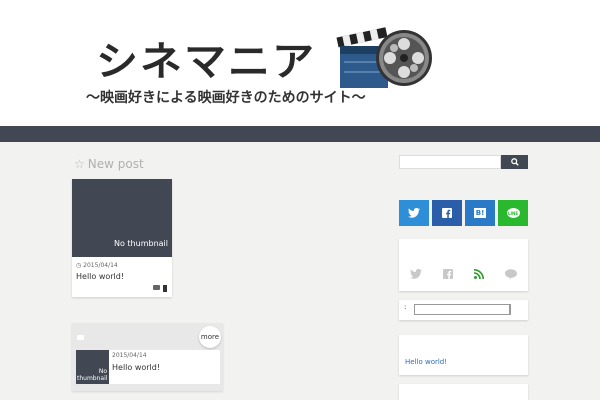  I want to click on archive-widget: :, so click(463, 310).